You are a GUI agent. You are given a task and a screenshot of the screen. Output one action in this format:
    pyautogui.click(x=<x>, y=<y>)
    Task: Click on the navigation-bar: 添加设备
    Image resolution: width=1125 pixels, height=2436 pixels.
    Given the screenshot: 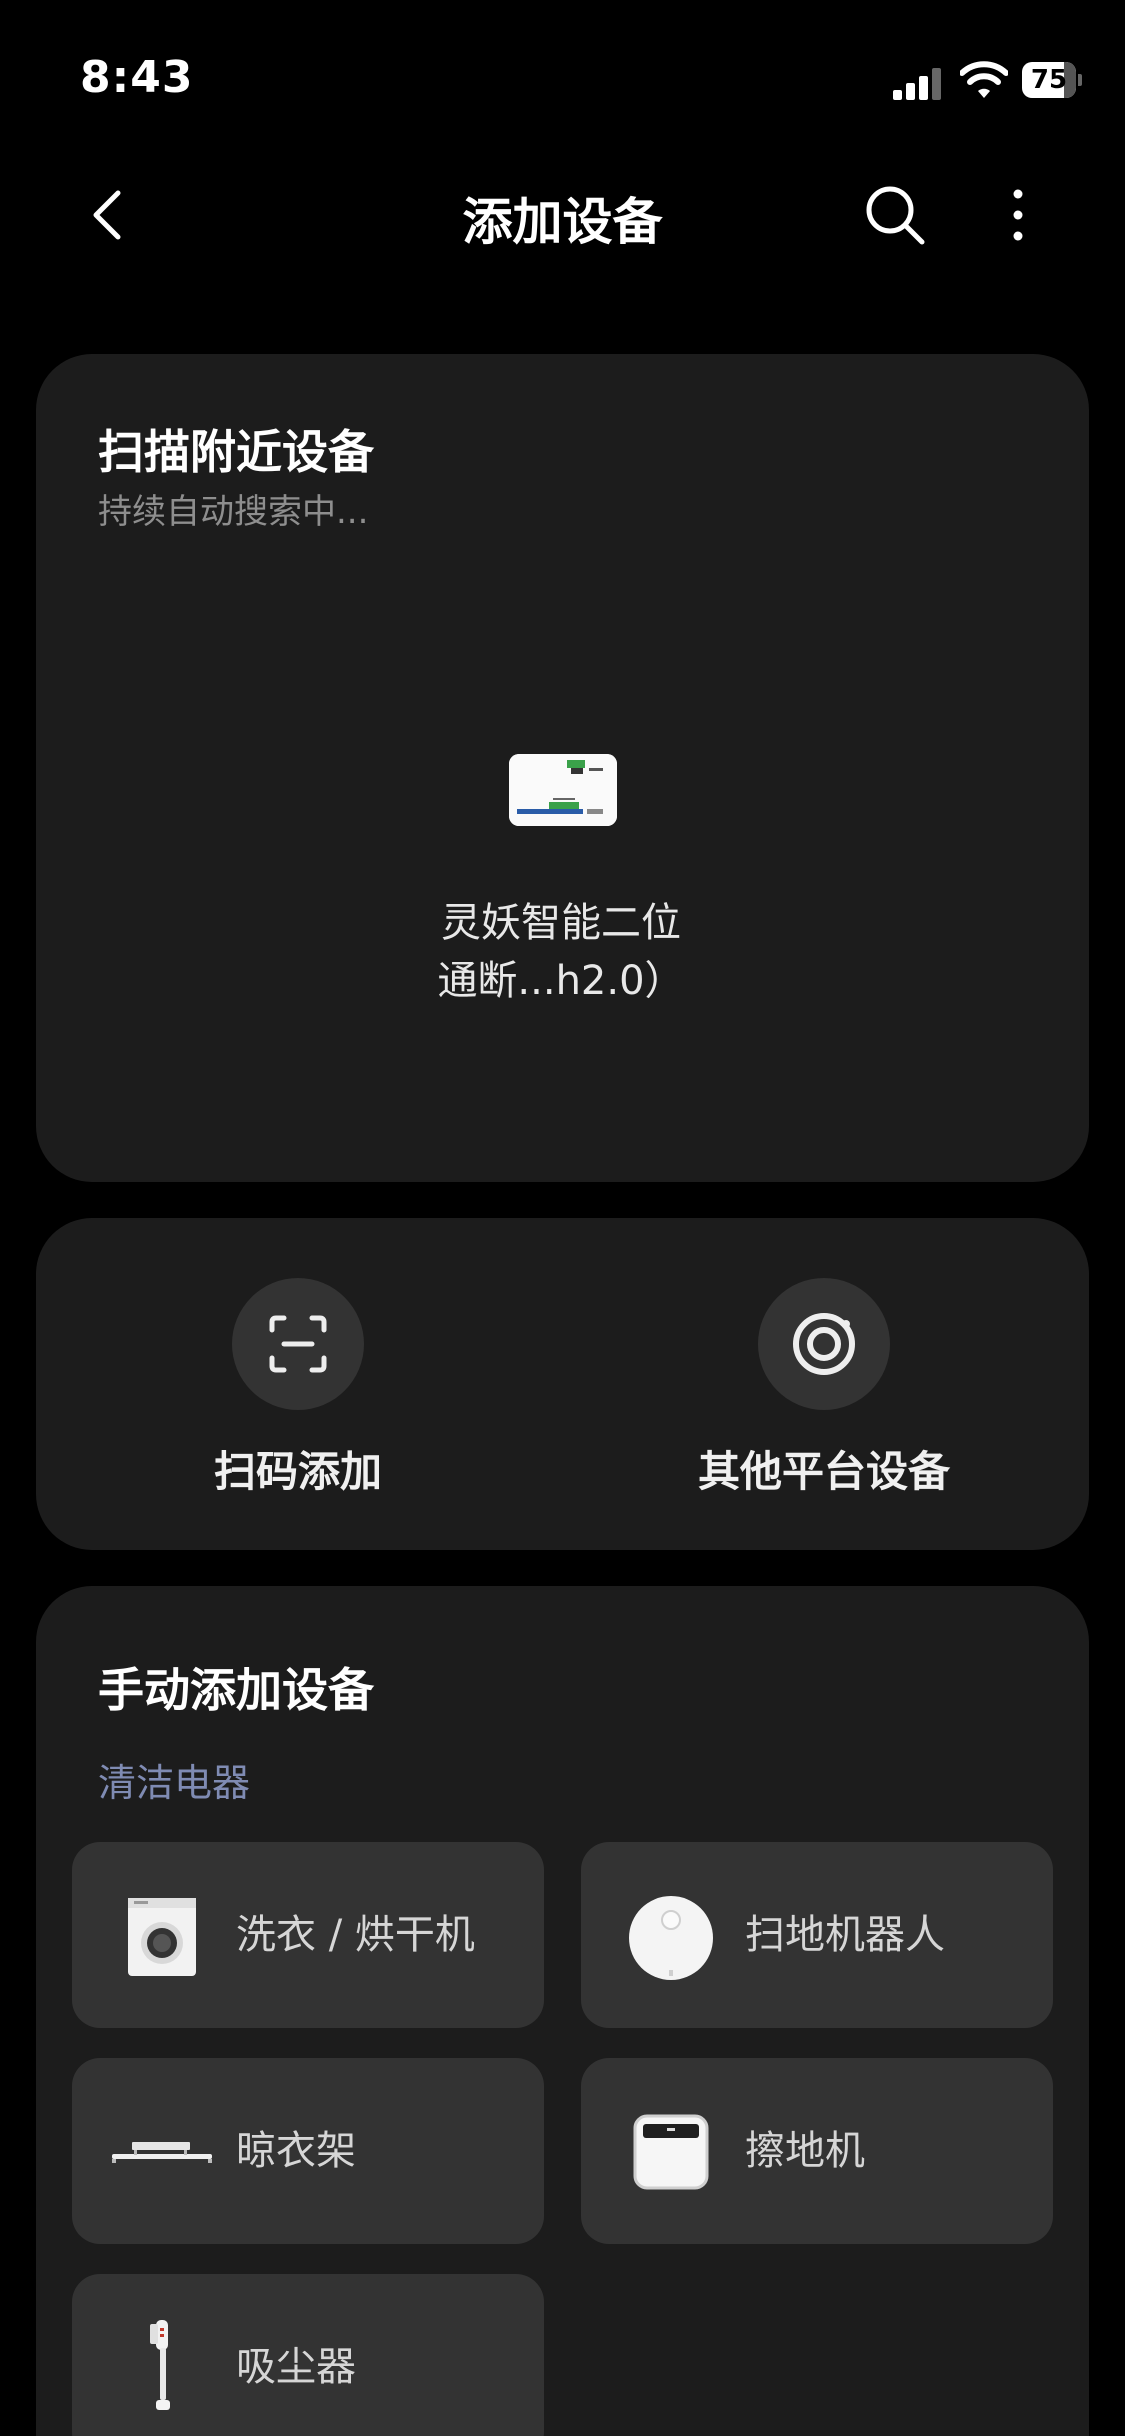 What is the action you would take?
    pyautogui.click(x=562, y=215)
    